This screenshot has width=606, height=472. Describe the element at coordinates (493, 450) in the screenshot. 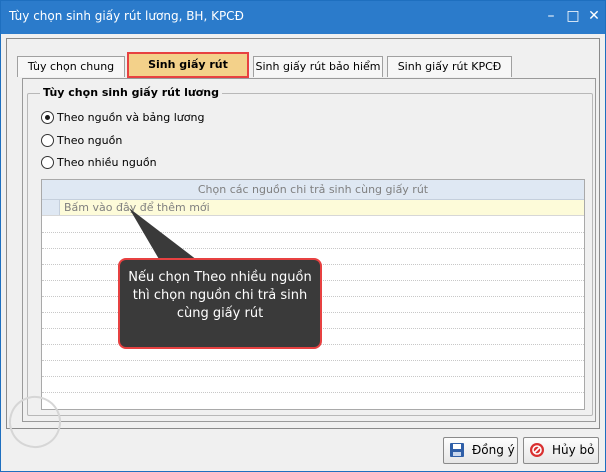

I see `ok-button-label: Đồng ý` at that location.